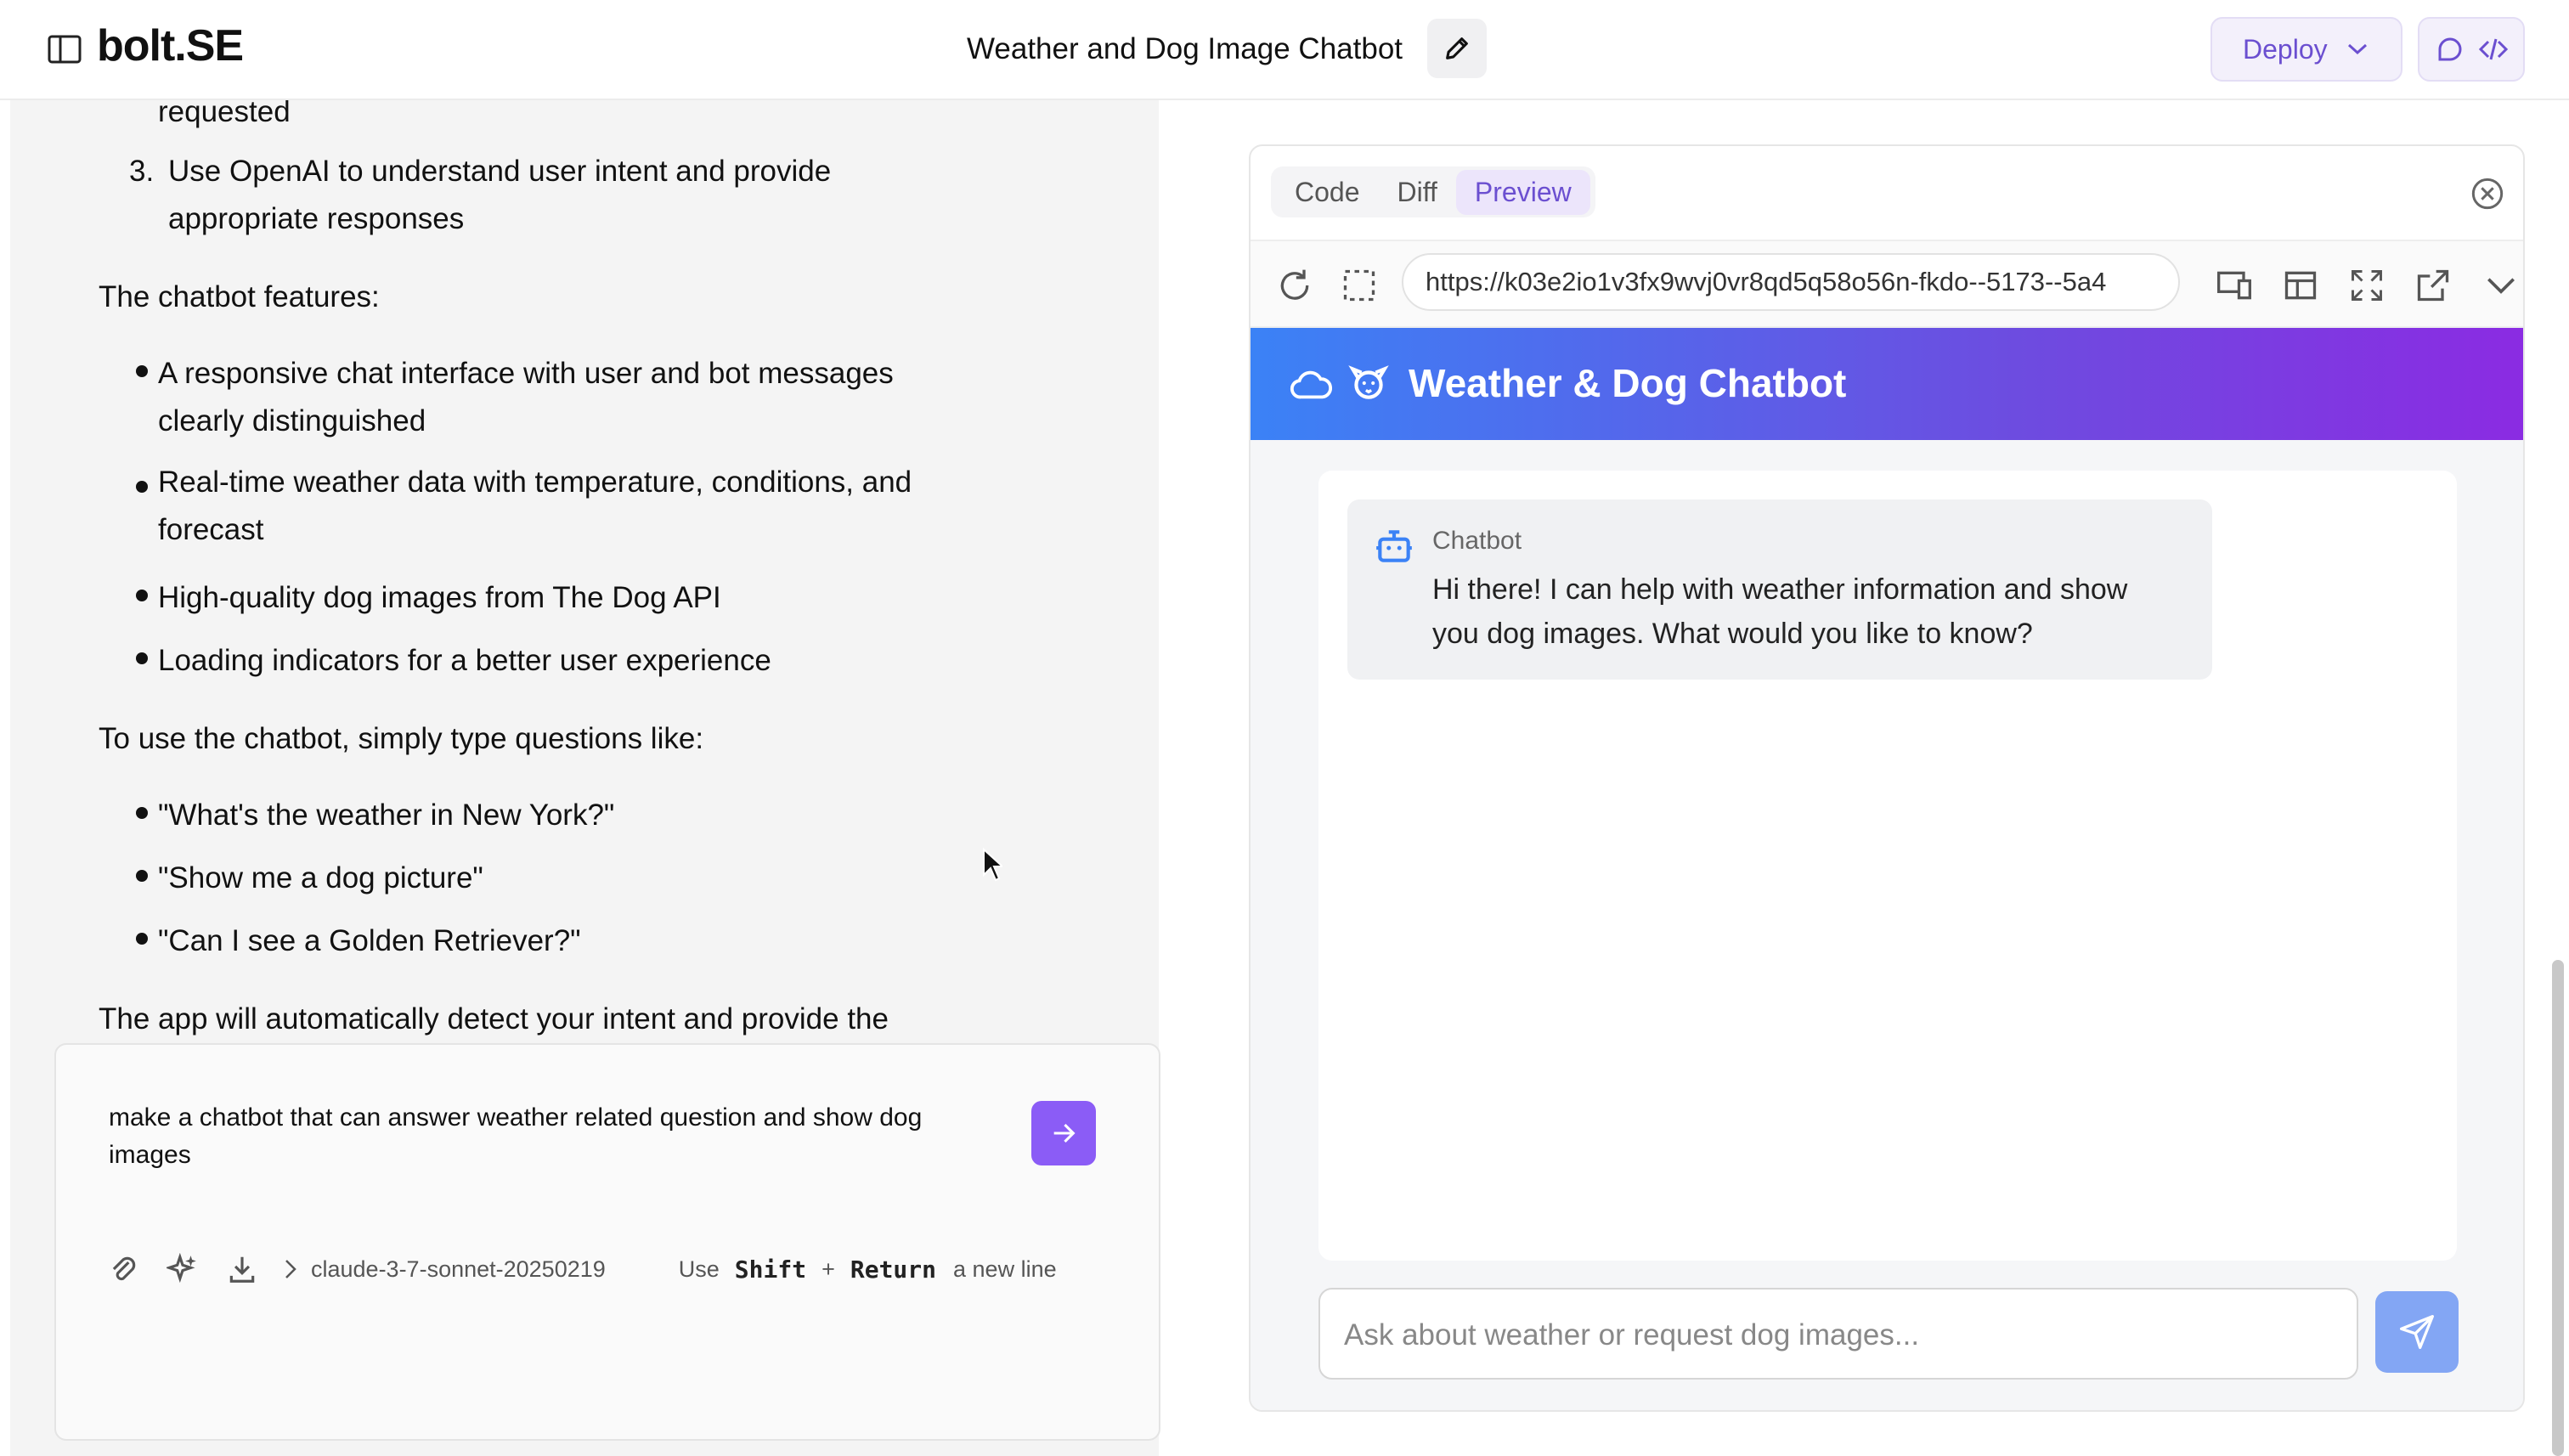  I want to click on preview-send-button, so click(2417, 1332).